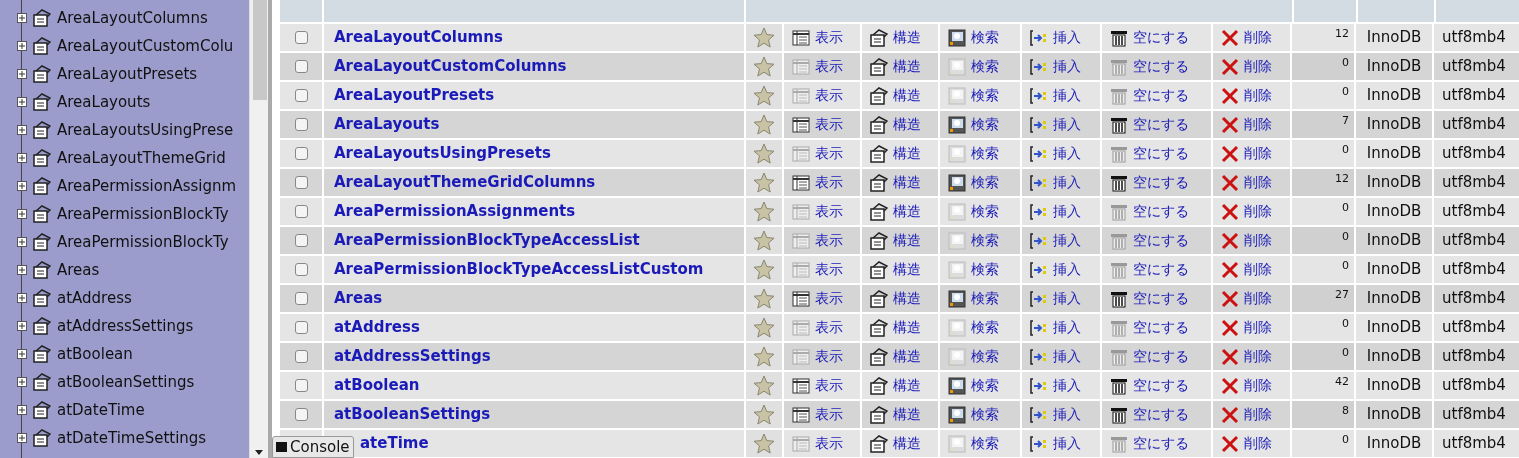 The width and height of the screenshot is (1519, 458). I want to click on sidebar-item: Areas, so click(78, 270).